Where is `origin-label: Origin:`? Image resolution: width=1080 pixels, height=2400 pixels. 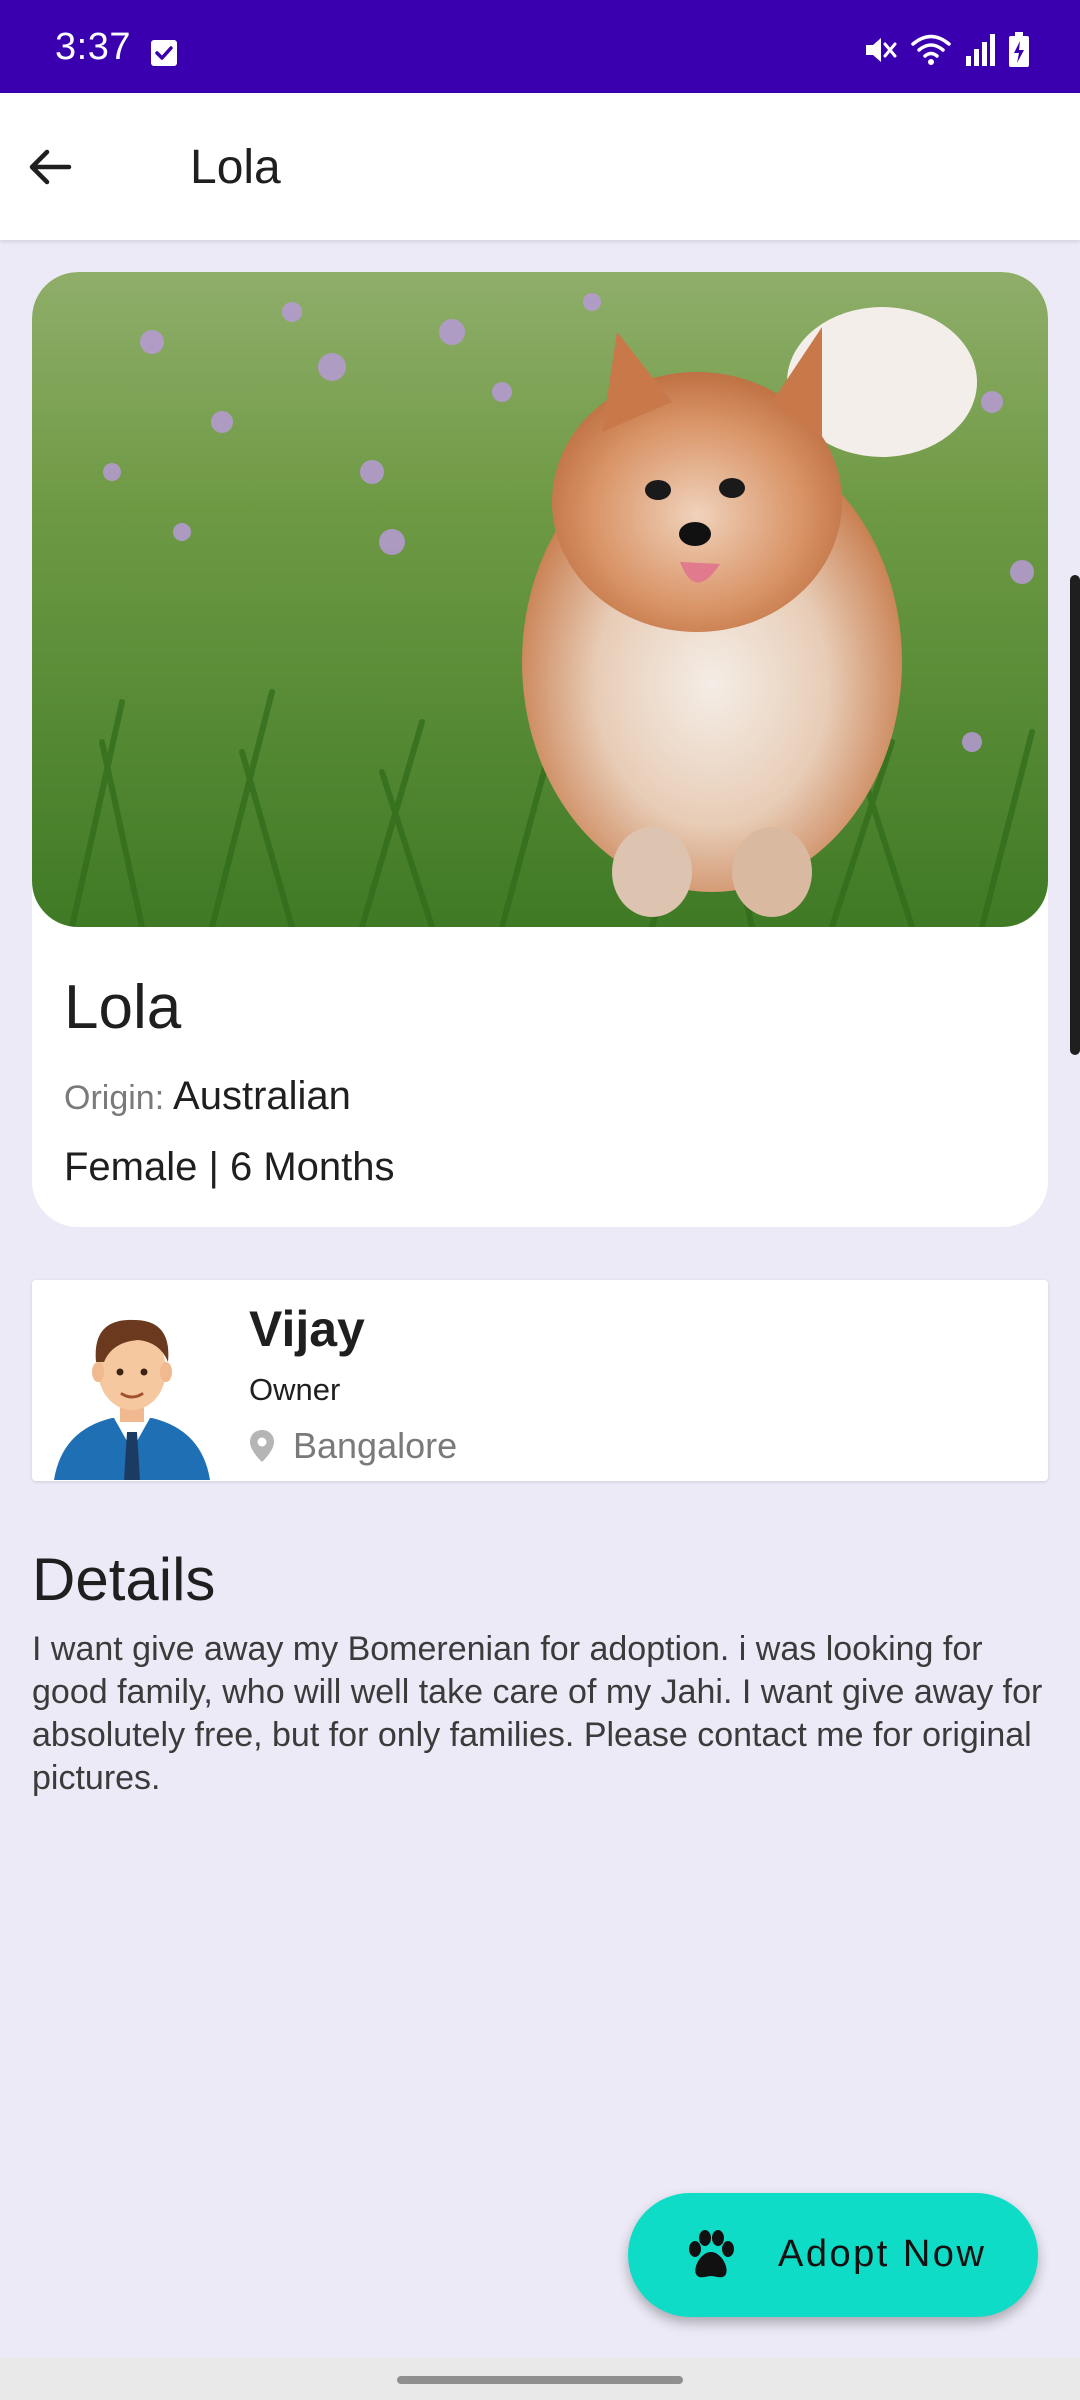
origin-label: Origin: is located at coordinates (114, 1098).